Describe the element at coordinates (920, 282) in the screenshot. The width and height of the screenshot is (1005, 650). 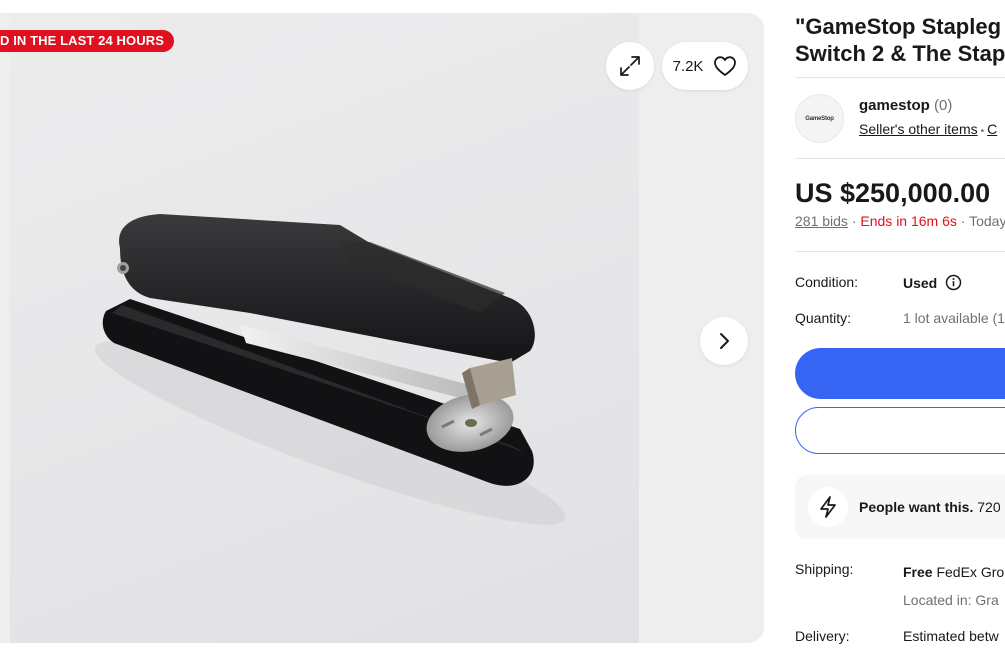
I see `condition-text: Used` at that location.